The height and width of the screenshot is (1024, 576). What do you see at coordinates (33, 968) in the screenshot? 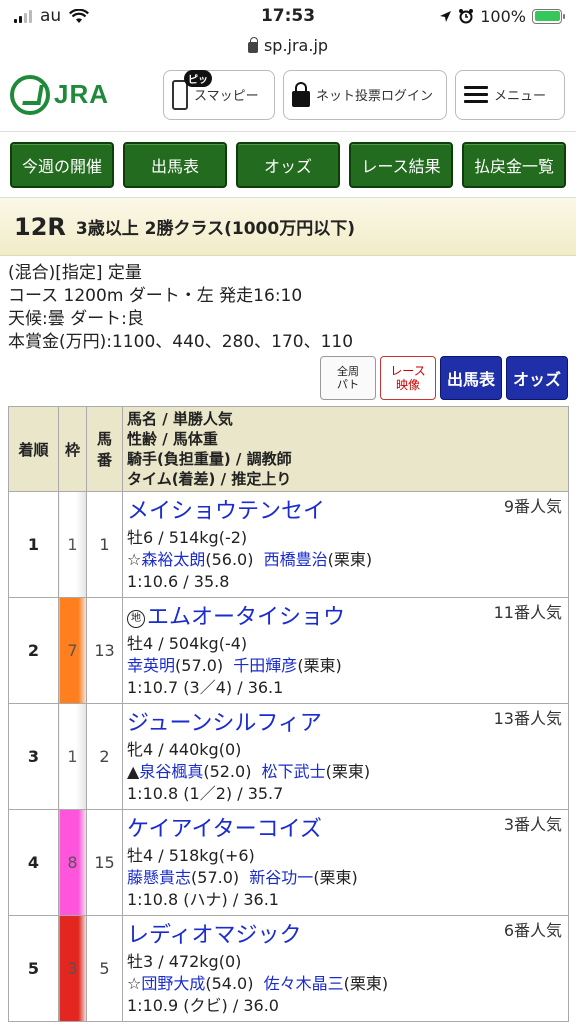
I see `finish-position: 5` at bounding box center [33, 968].